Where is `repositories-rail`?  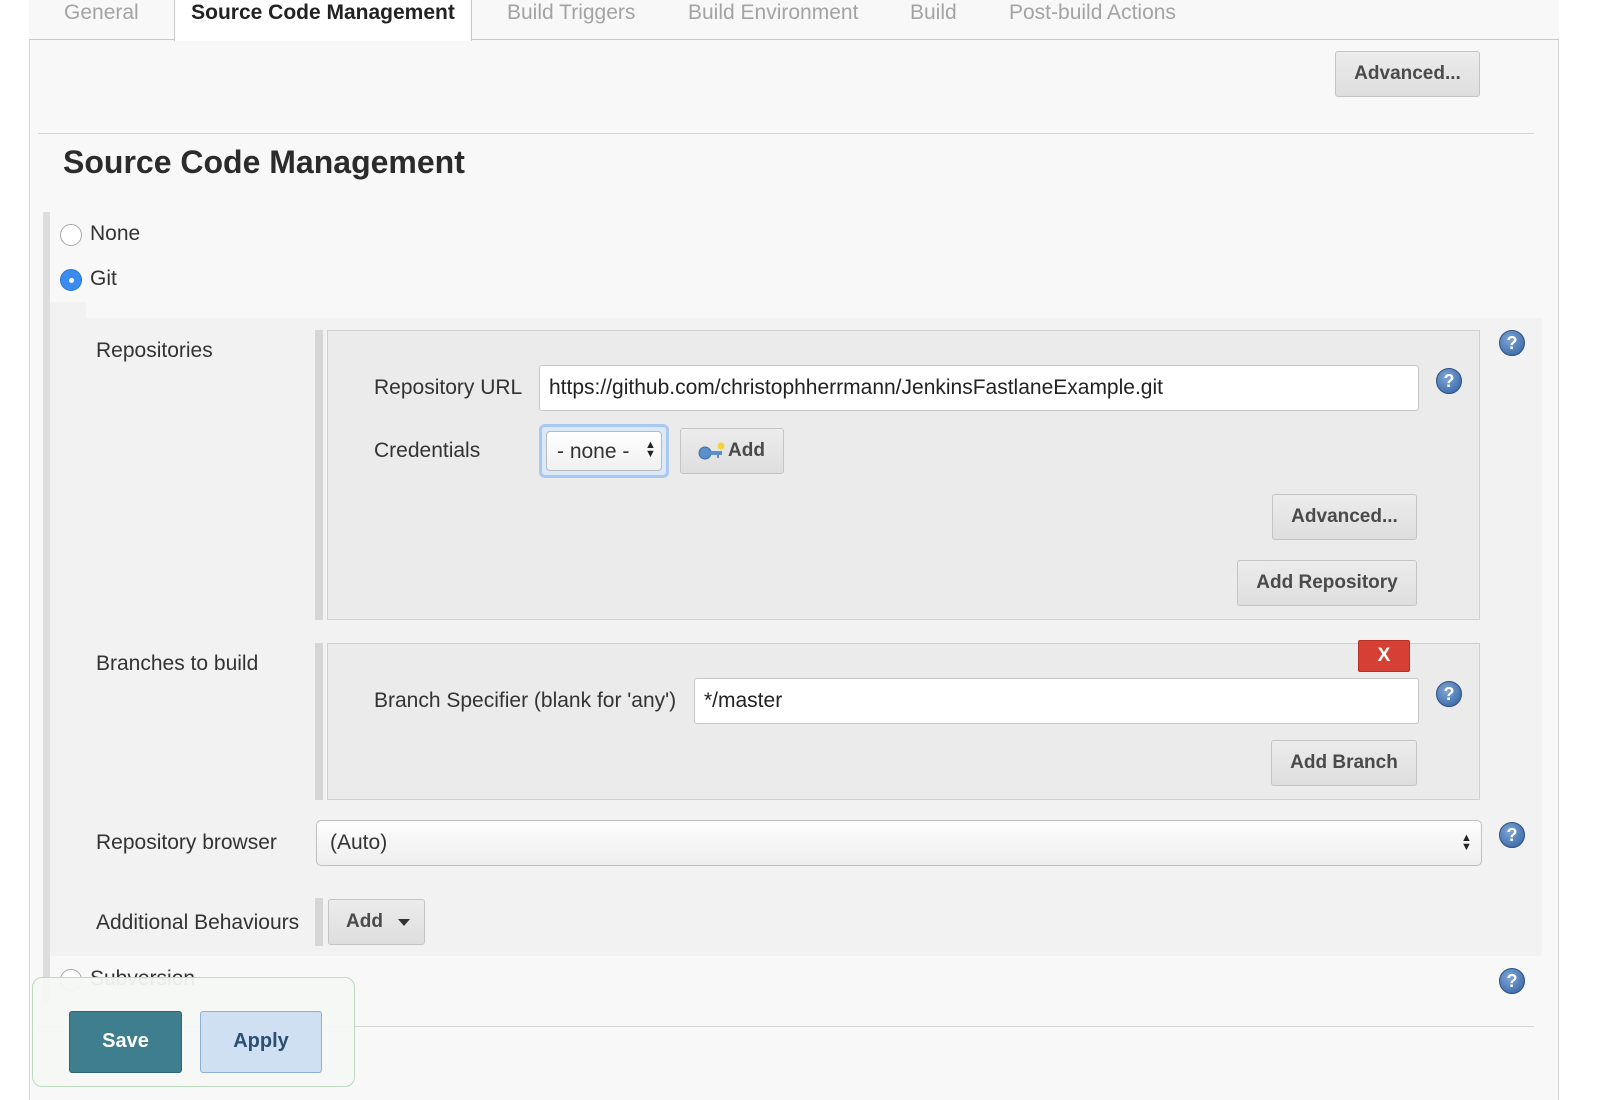
repositories-rail is located at coordinates (319, 475).